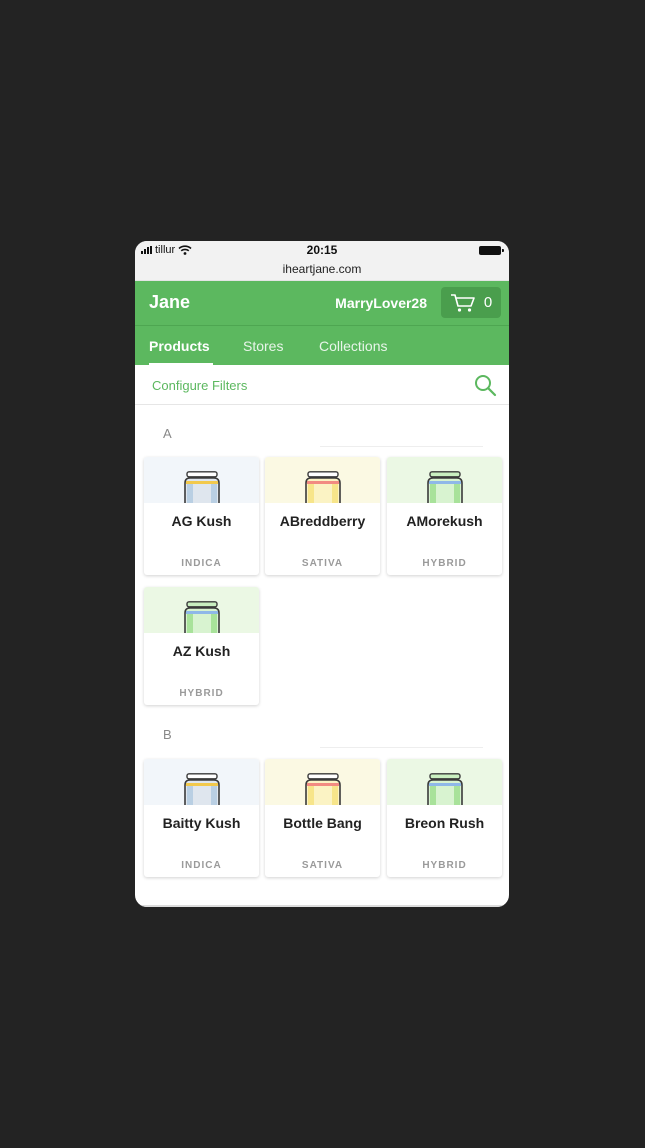 Image resolution: width=645 pixels, height=1148 pixels. I want to click on battery-icon, so click(491, 250).